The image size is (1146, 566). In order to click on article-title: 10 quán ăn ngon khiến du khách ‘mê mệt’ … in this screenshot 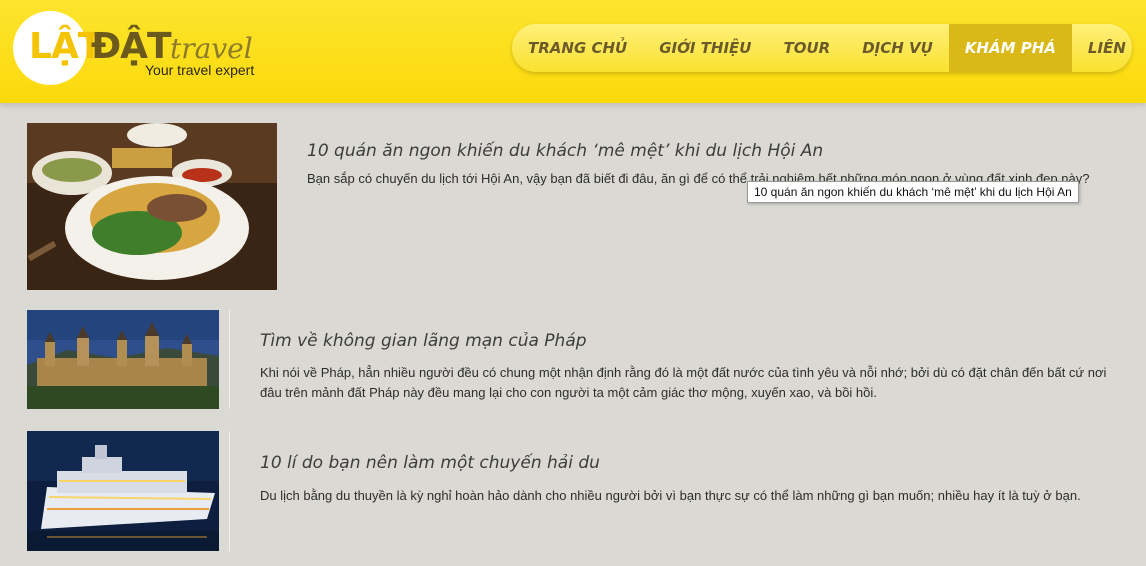, I will do `click(565, 151)`.